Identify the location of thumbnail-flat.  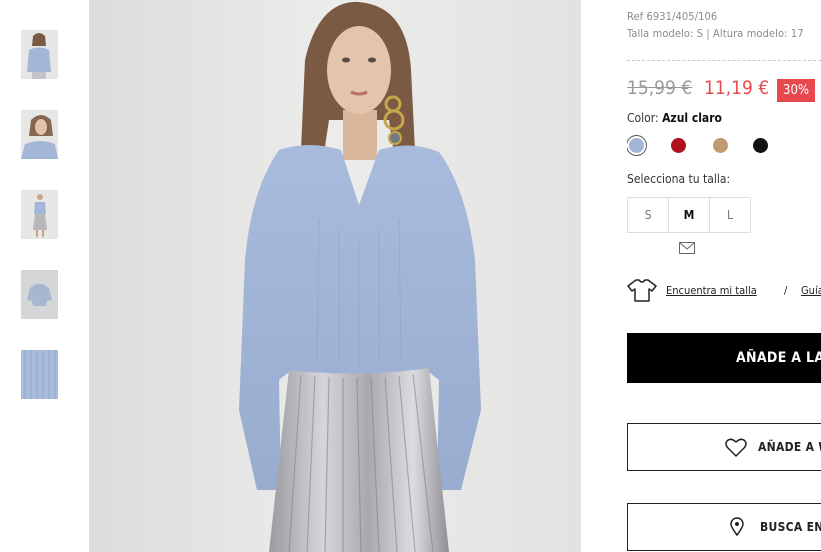
(39, 294).